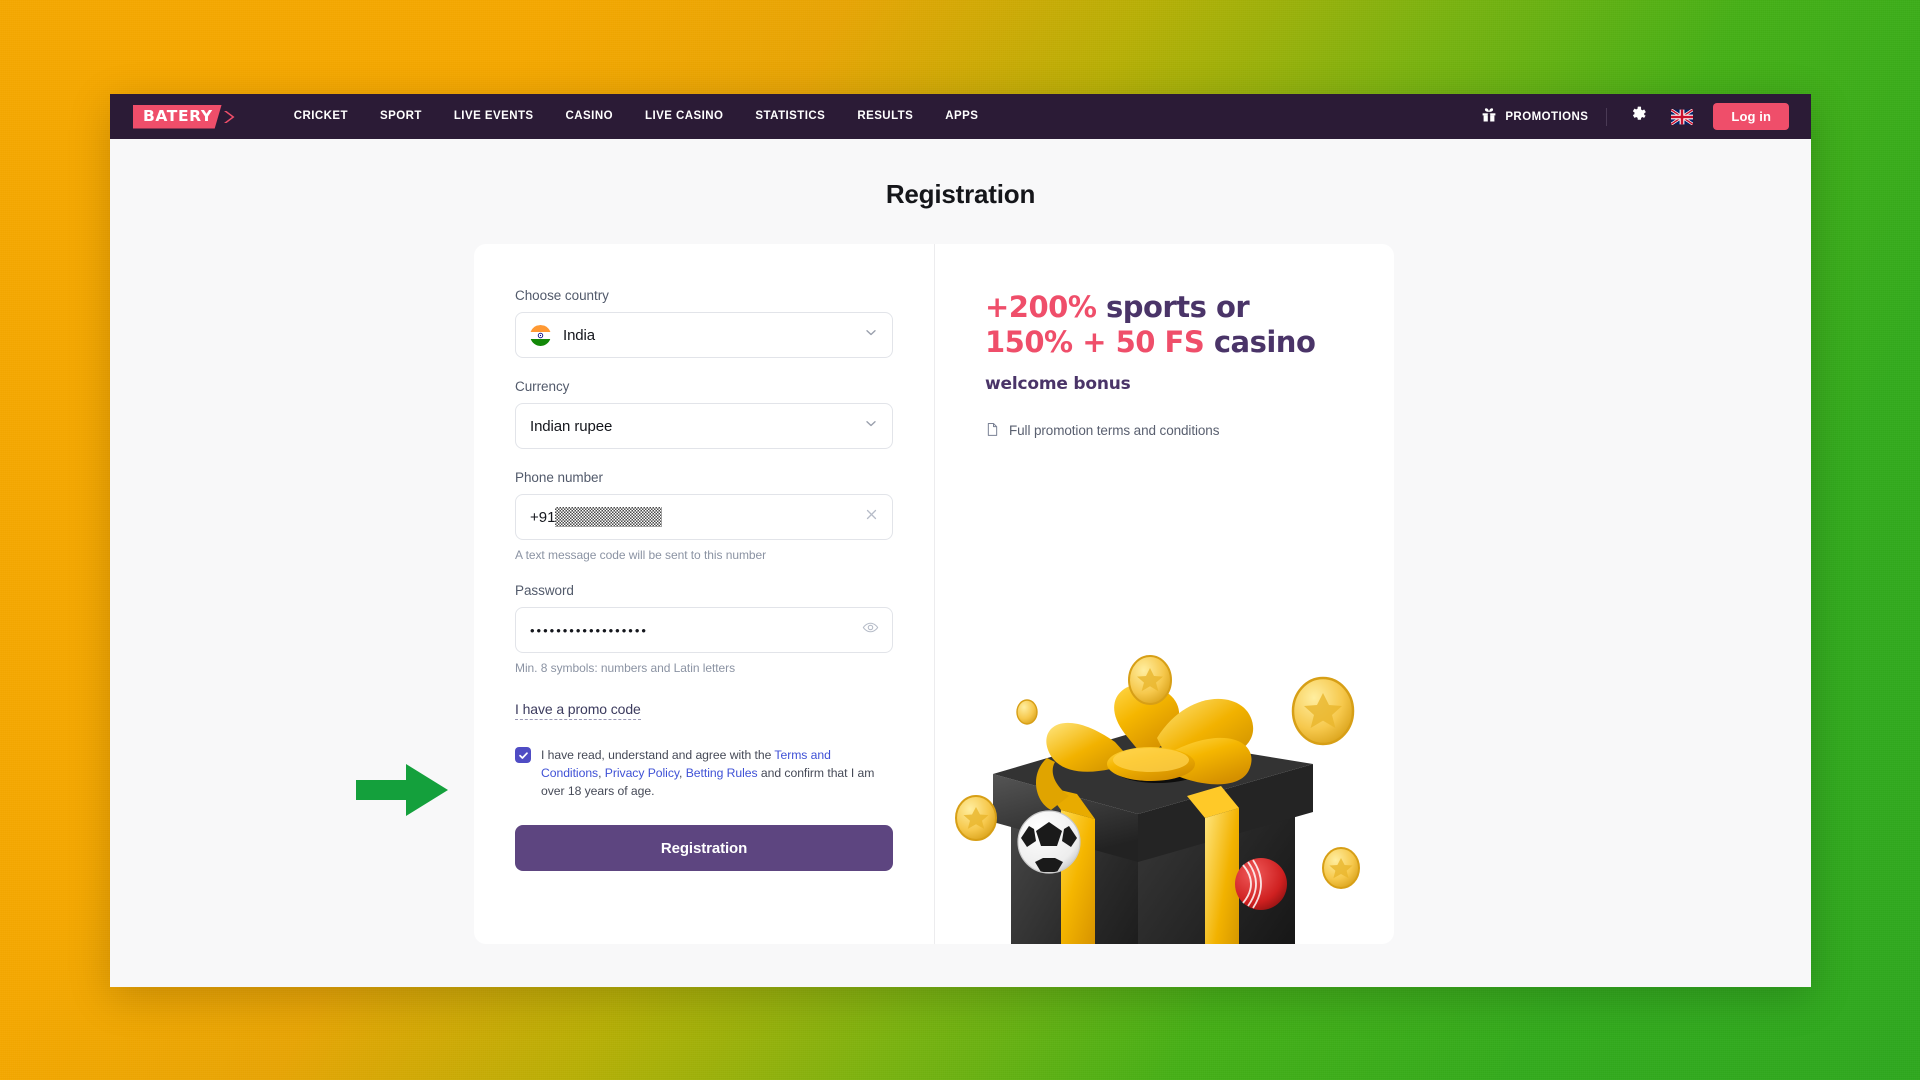 This screenshot has height=1080, width=1920. I want to click on promotions-button: PROMOTIONS, so click(1543, 116).